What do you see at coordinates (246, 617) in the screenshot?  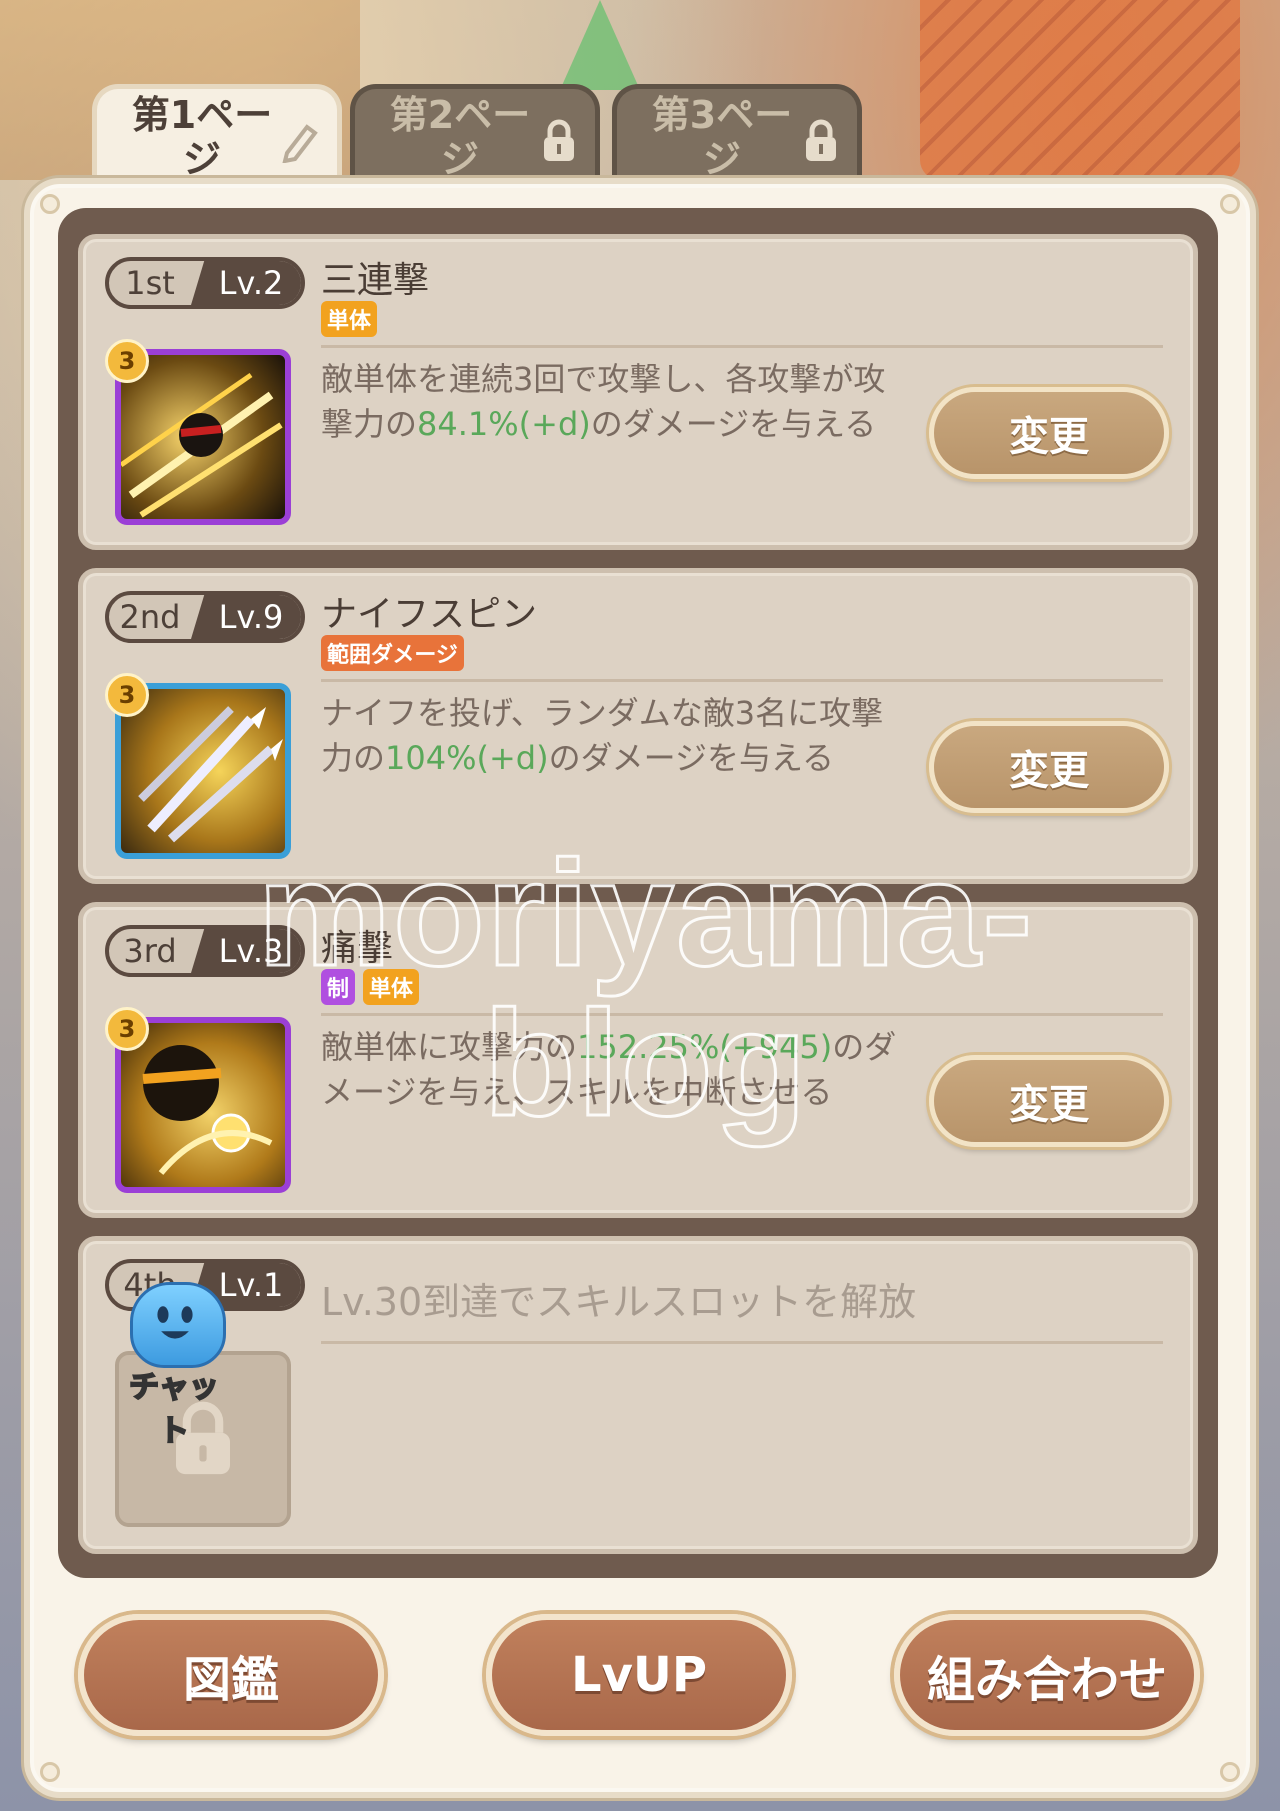 I see `slot-level: Lv.9` at bounding box center [246, 617].